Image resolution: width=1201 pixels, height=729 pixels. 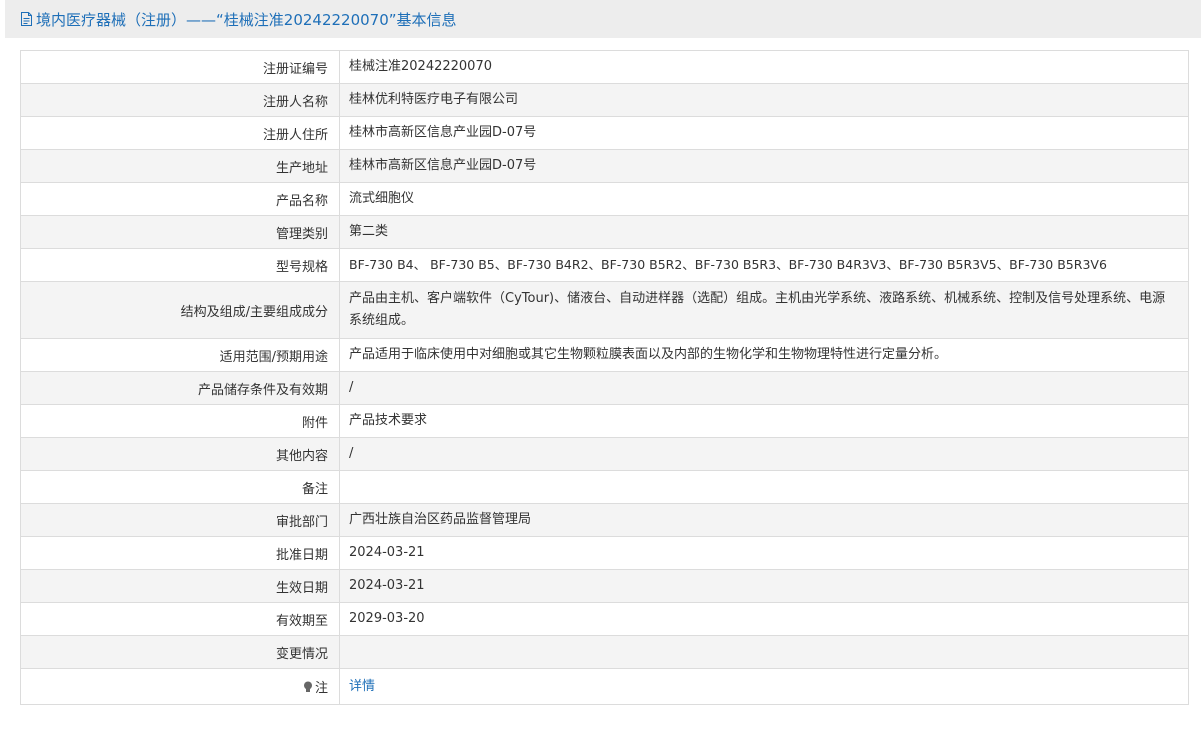 I want to click on row-label: 注册人住所, so click(x=180, y=133).